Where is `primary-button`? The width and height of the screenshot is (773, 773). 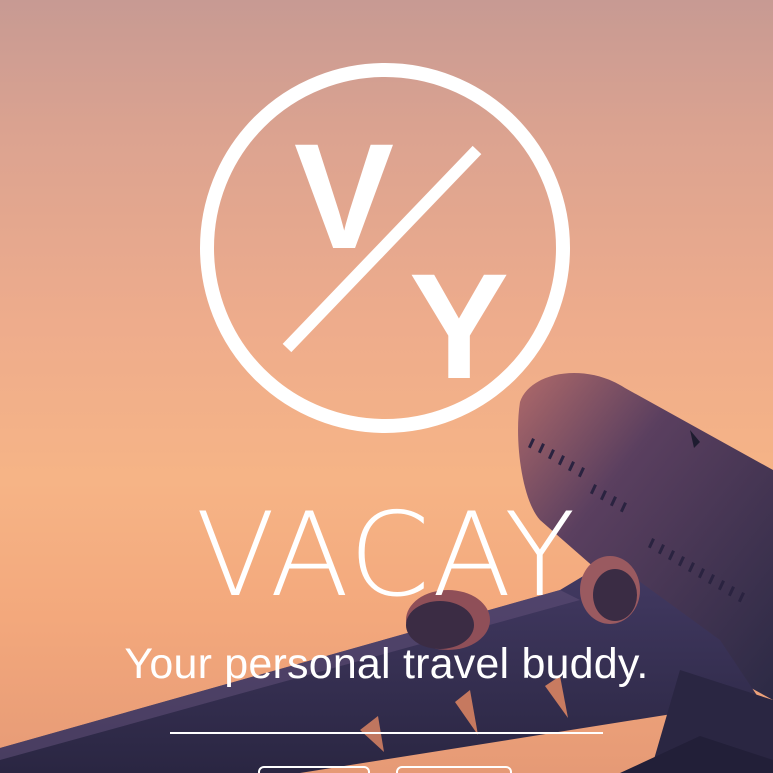
primary-button is located at coordinates (314, 769).